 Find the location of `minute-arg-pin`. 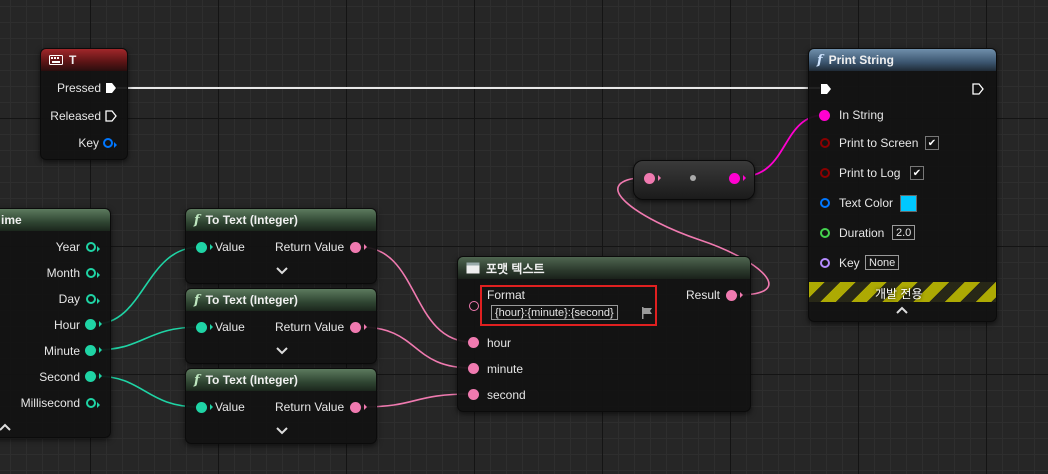

minute-arg-pin is located at coordinates (473, 368).